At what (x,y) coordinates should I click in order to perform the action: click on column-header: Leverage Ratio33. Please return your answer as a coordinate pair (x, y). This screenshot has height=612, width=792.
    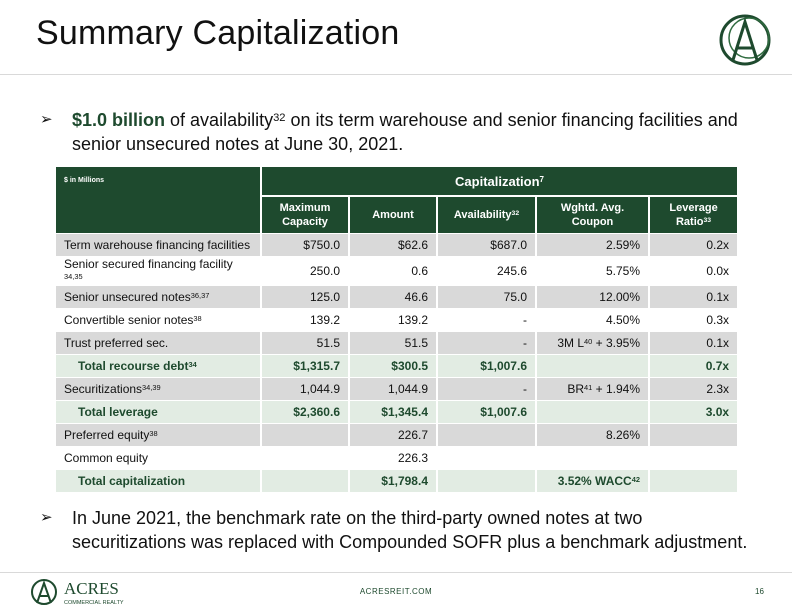
    Looking at the image, I should click on (692, 214).